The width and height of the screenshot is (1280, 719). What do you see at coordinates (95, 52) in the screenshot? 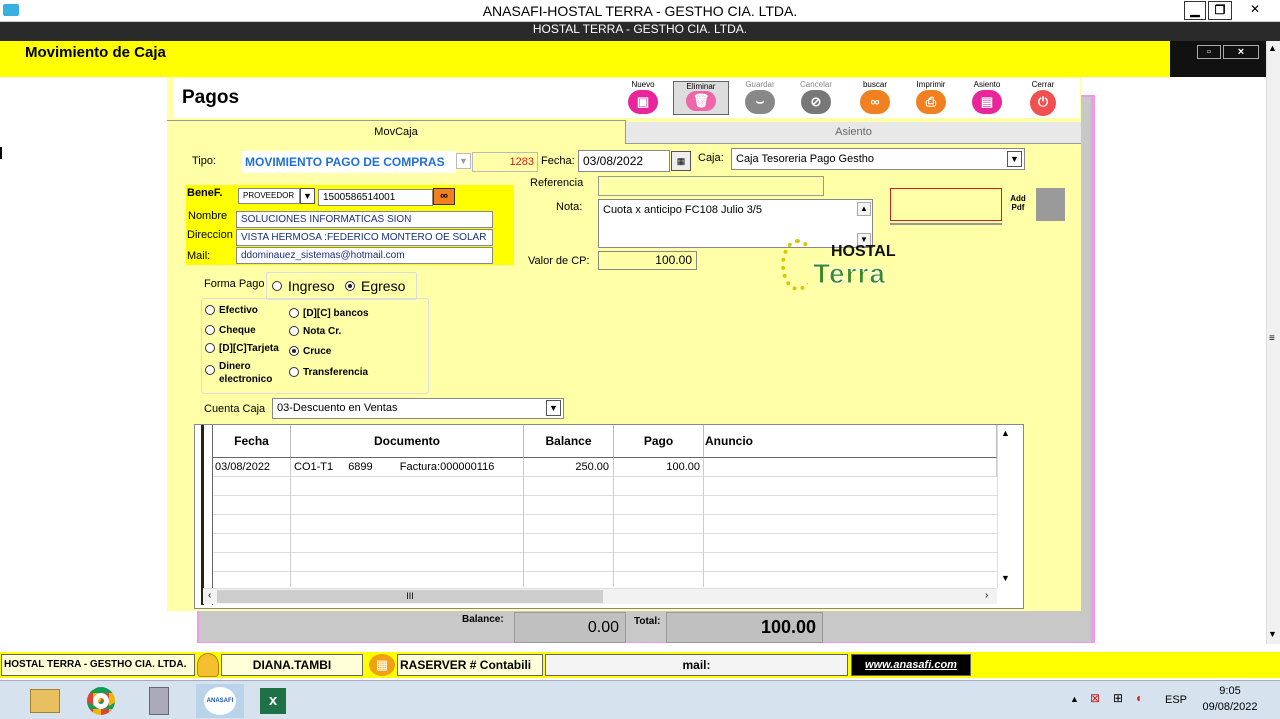
I see `module-title: Movimiento de Caja` at bounding box center [95, 52].